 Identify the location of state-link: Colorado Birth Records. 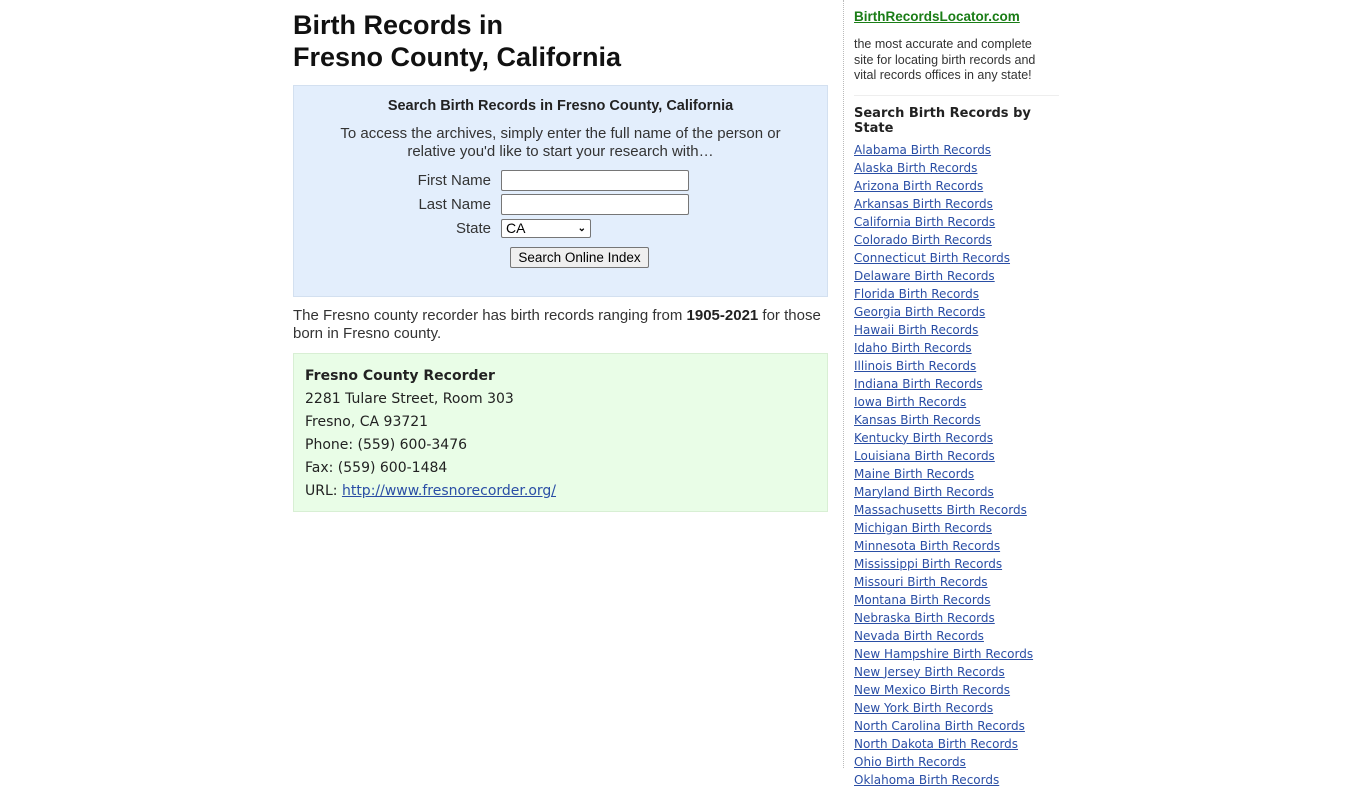
(956, 240).